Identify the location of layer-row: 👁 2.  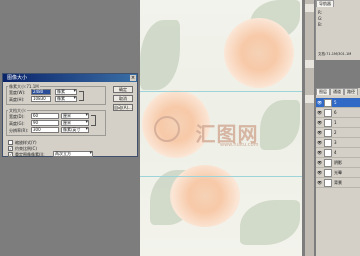
(338, 133).